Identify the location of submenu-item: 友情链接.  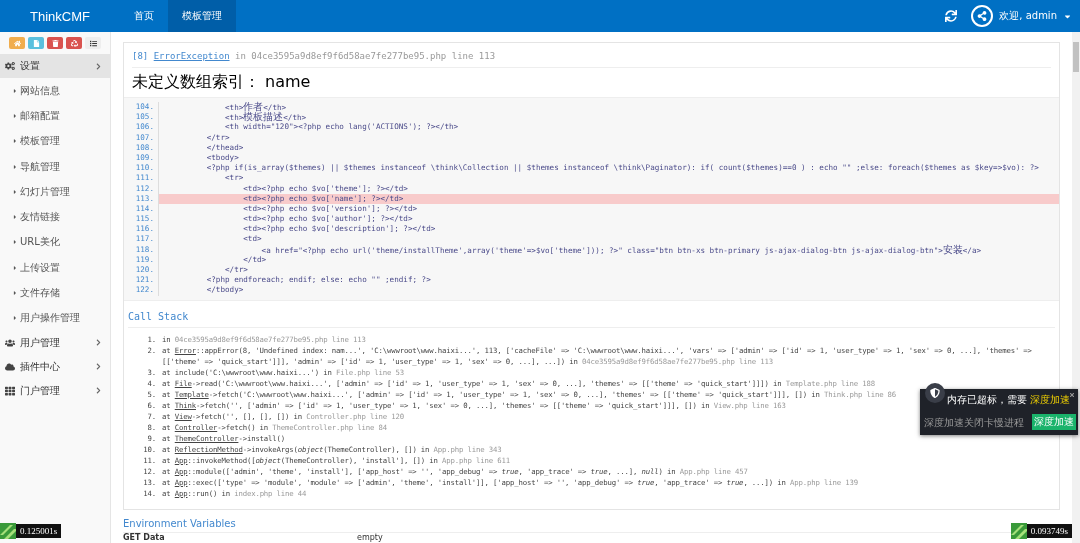
(55, 217).